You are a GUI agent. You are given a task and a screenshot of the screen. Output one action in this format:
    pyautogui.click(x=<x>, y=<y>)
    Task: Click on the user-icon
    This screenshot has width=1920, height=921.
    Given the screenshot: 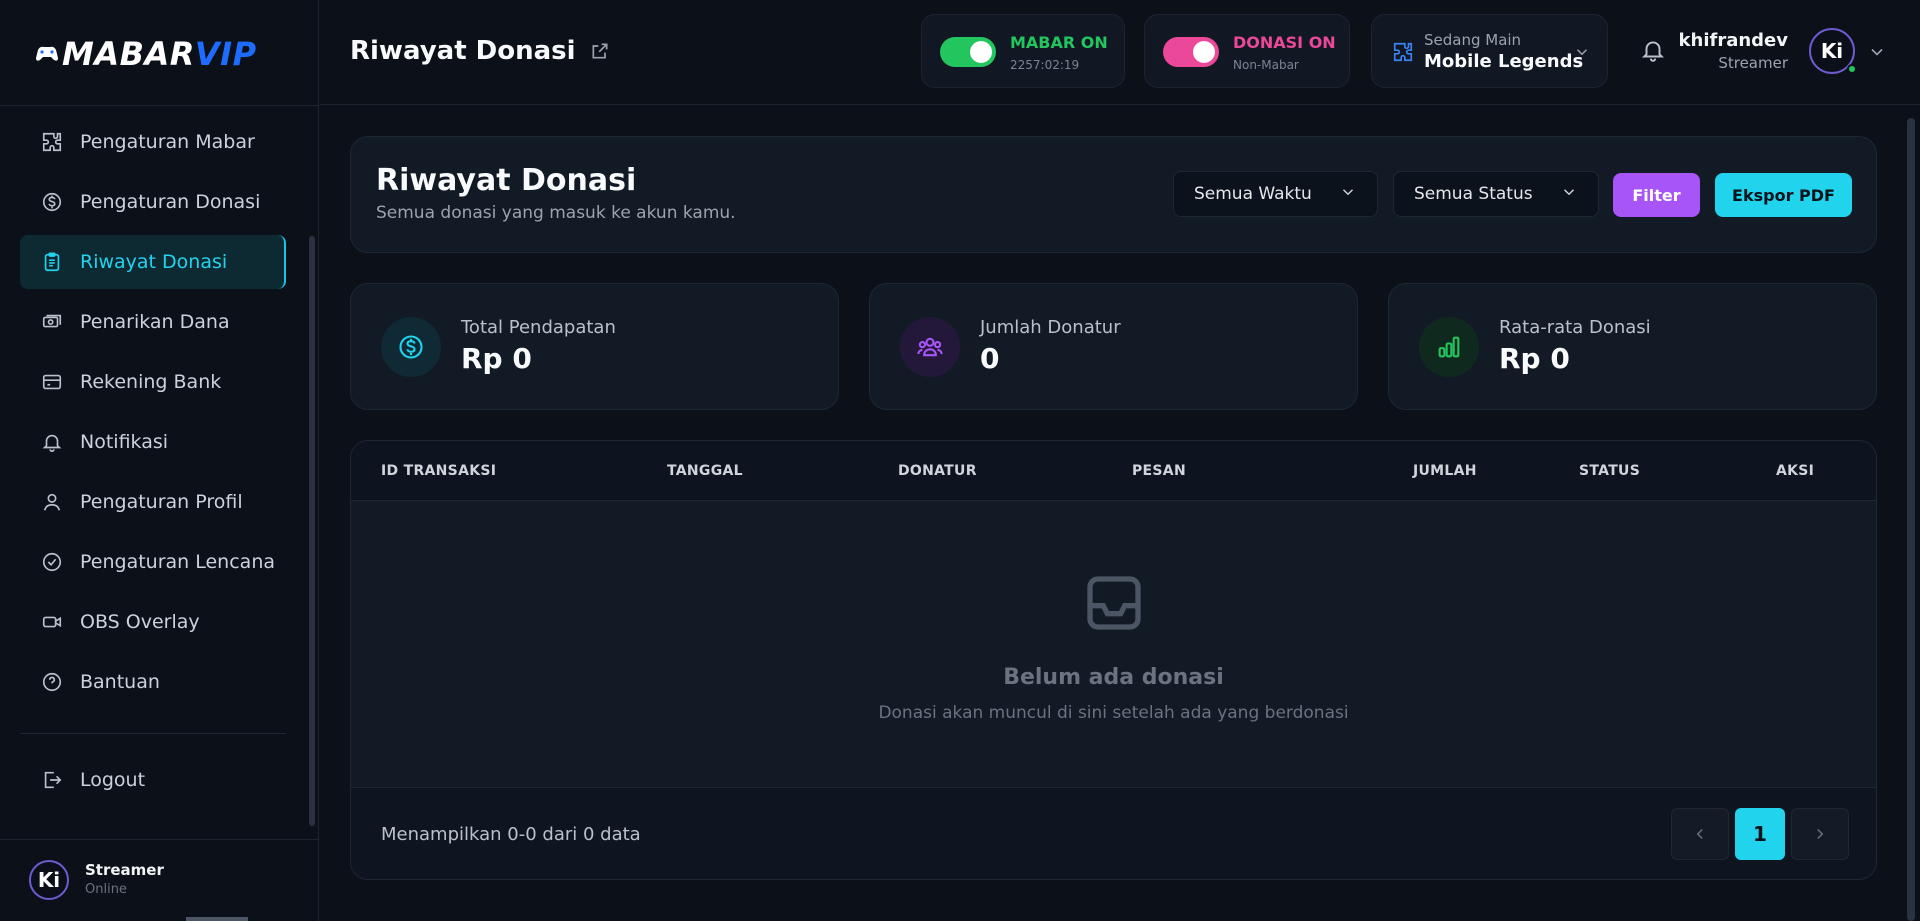 What is the action you would take?
    pyautogui.click(x=52, y=502)
    